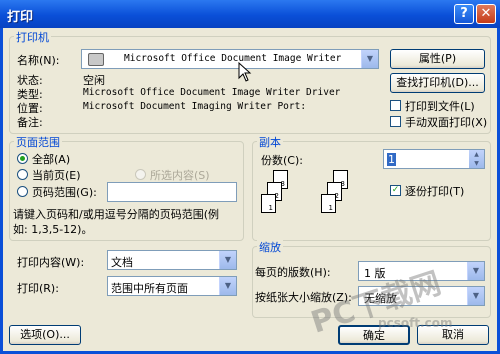 This screenshot has width=500, height=354. I want to click on copies-count-value: 1, so click(391, 159).